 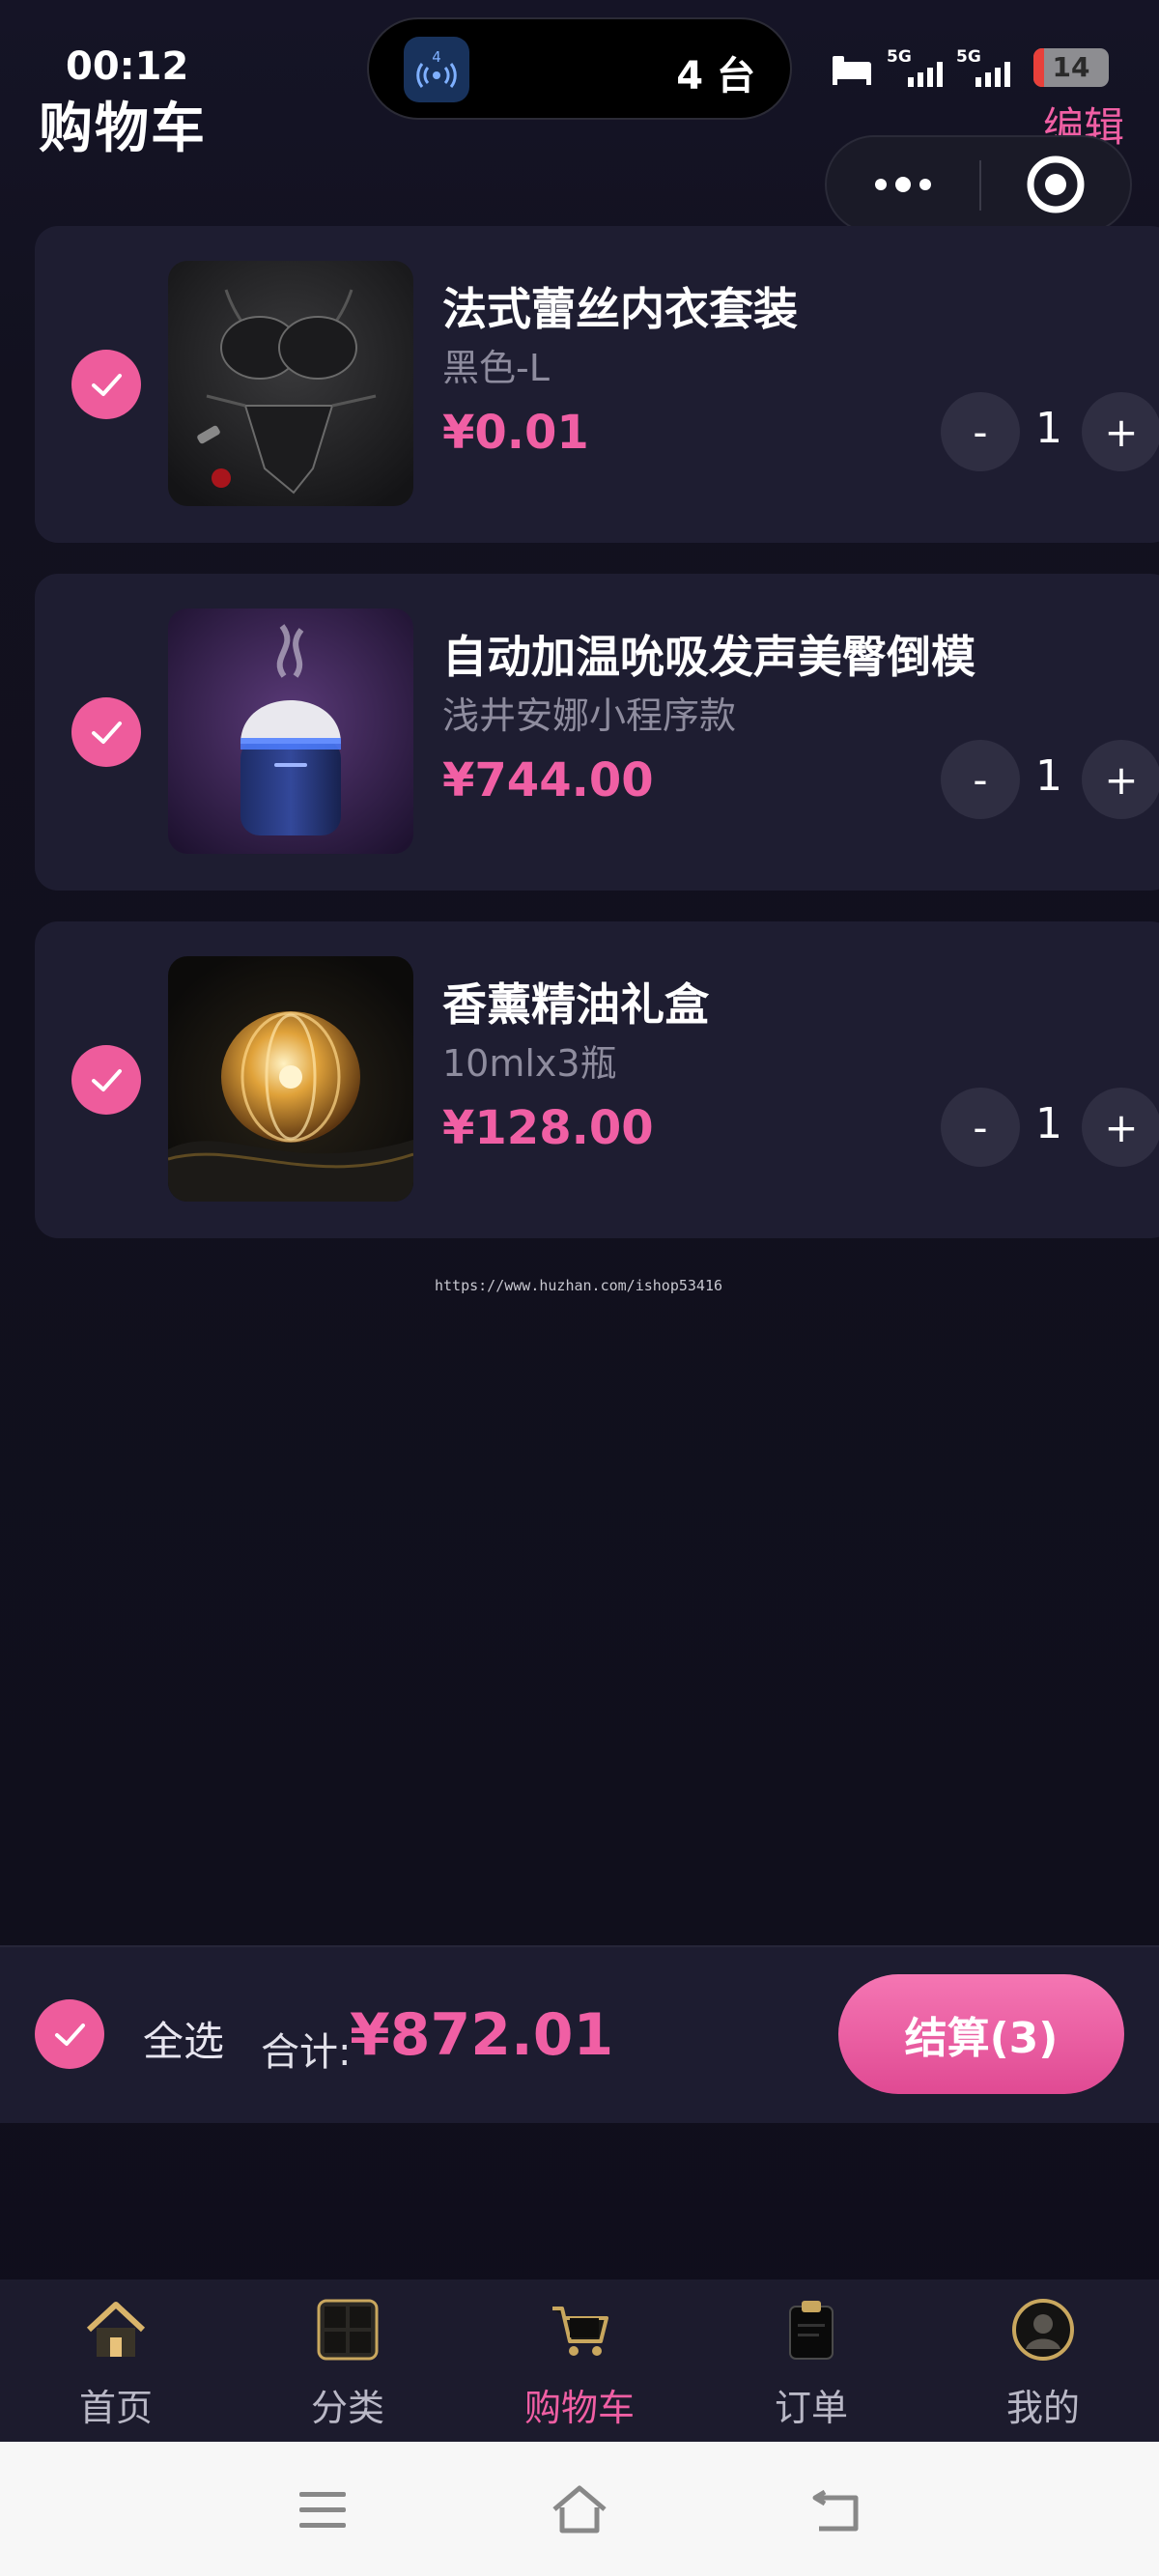 I want to click on island-text: 4 台, so click(x=716, y=76).